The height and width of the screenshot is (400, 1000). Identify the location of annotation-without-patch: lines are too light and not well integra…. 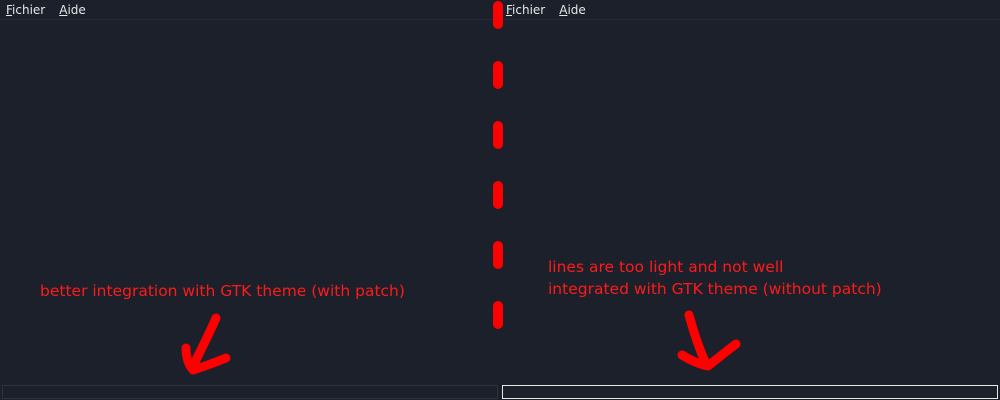
(715, 278).